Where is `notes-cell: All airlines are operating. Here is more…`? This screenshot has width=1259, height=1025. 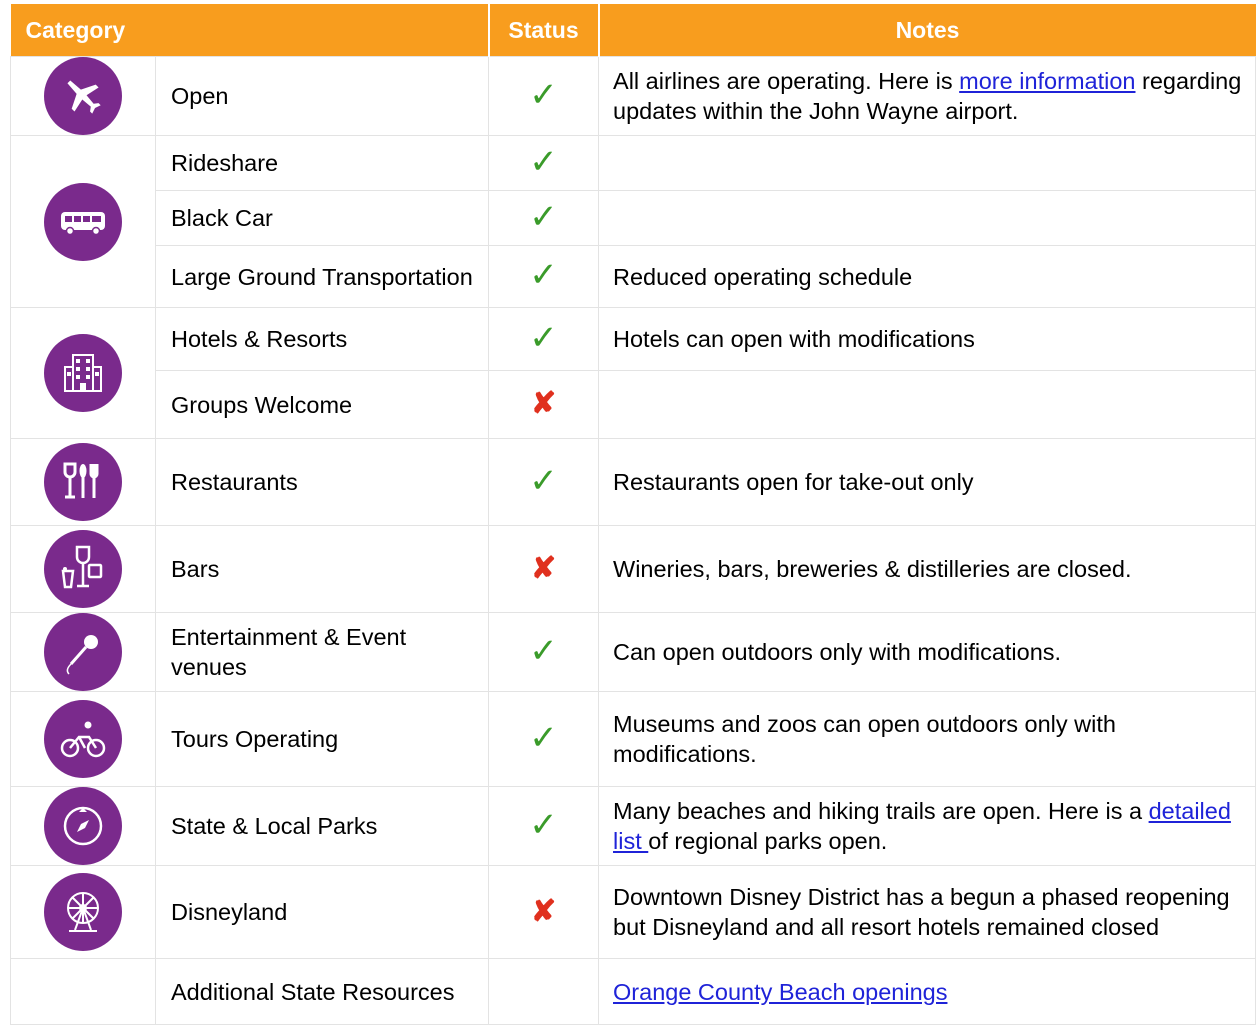
notes-cell: All airlines are operating. Here is more… is located at coordinates (927, 96).